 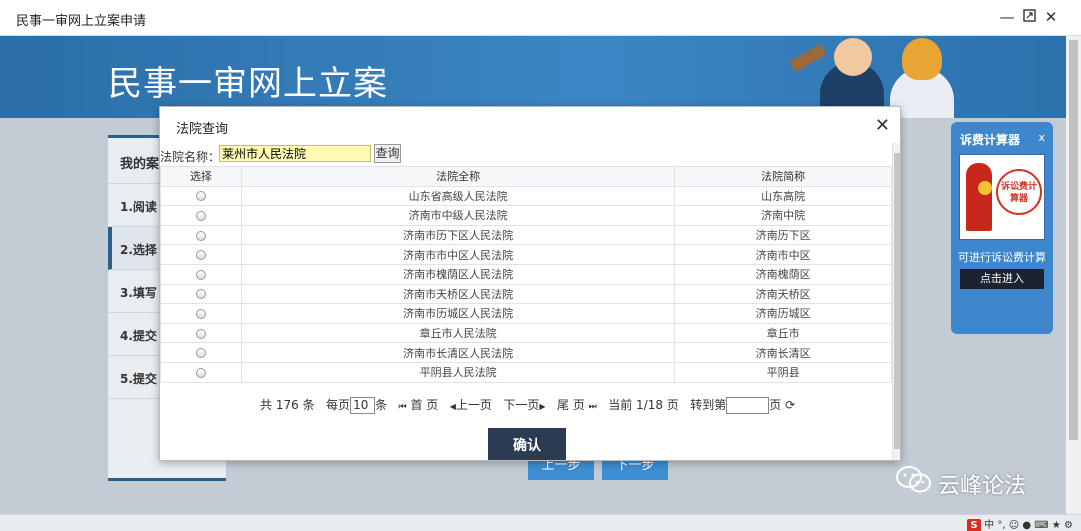 I want to click on table-row: 济南市天桥区人民法院 济南天桥区, so click(x=526, y=294).